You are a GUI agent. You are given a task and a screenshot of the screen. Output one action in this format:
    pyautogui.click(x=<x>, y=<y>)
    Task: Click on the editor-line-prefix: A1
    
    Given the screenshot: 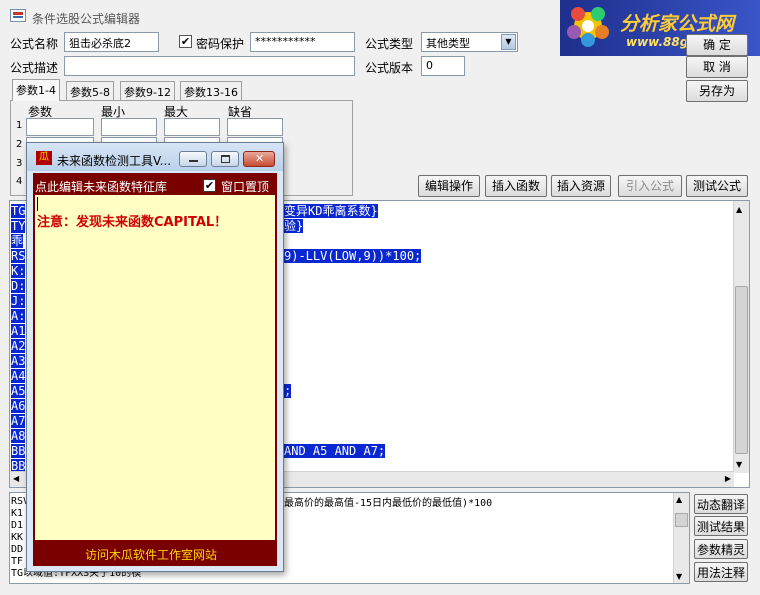 What is the action you would take?
    pyautogui.click(x=18, y=331)
    